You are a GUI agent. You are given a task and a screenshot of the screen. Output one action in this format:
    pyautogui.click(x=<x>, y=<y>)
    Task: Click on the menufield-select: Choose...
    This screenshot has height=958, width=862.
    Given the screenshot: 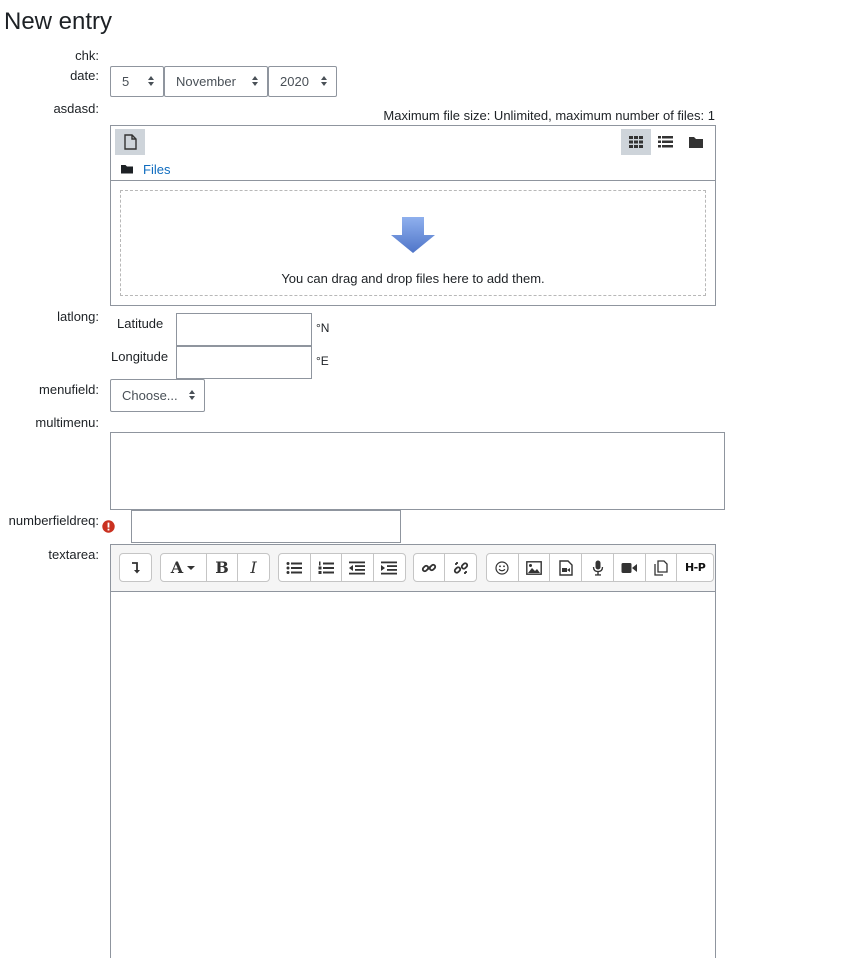 What is the action you would take?
    pyautogui.click(x=157, y=395)
    